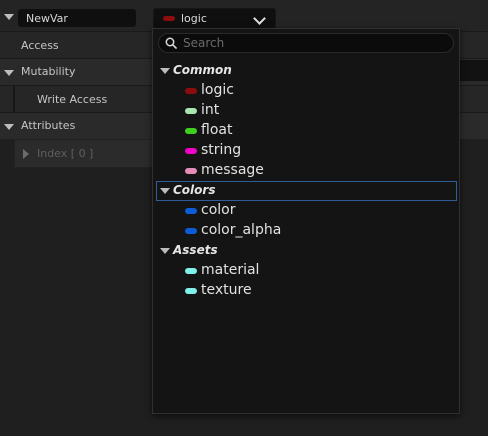 The height and width of the screenshot is (436, 488). I want to click on category-label: Colors, so click(194, 190).